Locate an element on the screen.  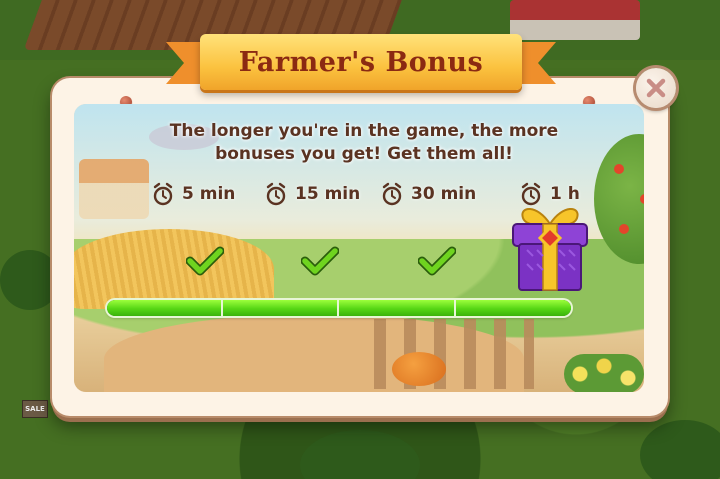
title-ribbon: Farmer's Bonus is located at coordinates (361, 62).